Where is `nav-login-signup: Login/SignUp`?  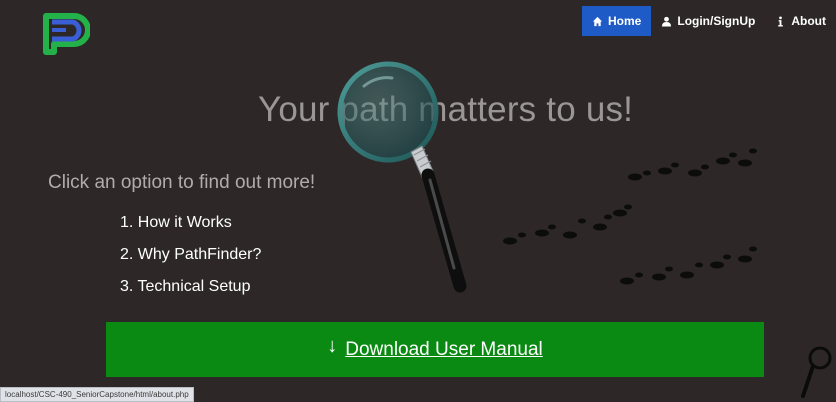
nav-login-signup: Login/SignUp is located at coordinates (708, 21).